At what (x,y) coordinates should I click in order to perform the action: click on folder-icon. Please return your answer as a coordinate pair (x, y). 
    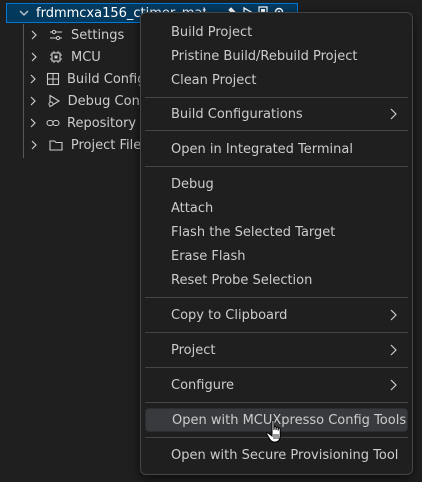
    Looking at the image, I should click on (56, 145).